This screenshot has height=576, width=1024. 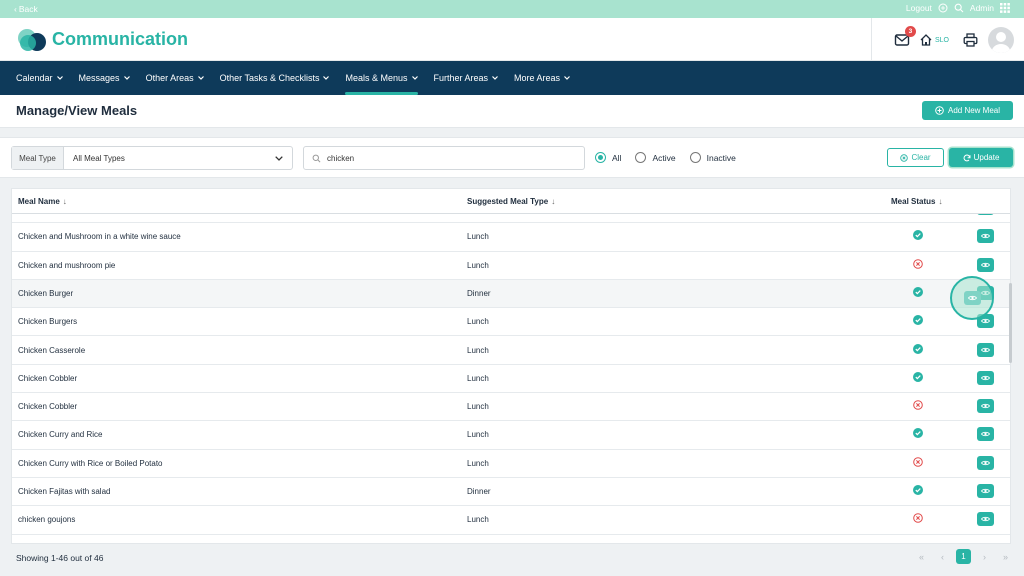 What do you see at coordinates (15, 9) in the screenshot?
I see `chevron-left-icon: ‹` at bounding box center [15, 9].